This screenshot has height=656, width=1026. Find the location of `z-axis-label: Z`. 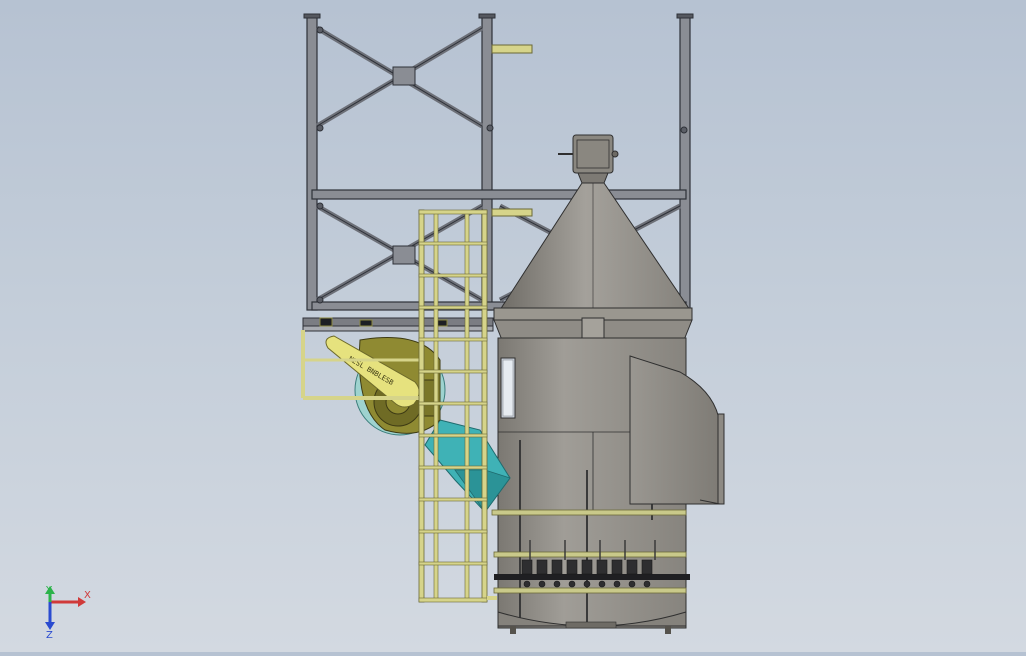

z-axis-label: Z is located at coordinates (49, 635).